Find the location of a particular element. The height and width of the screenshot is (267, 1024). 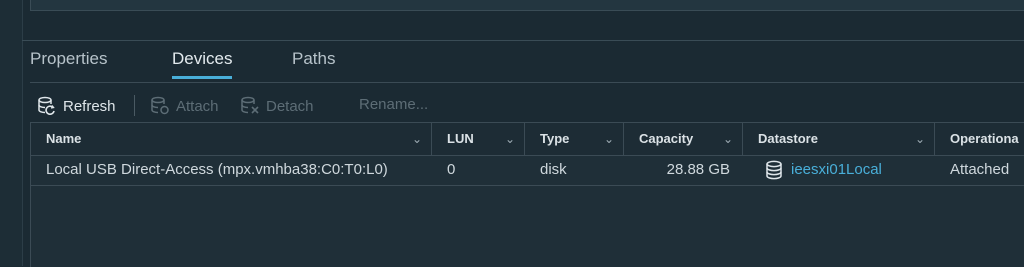

database-detach-icon is located at coordinates (250, 106).